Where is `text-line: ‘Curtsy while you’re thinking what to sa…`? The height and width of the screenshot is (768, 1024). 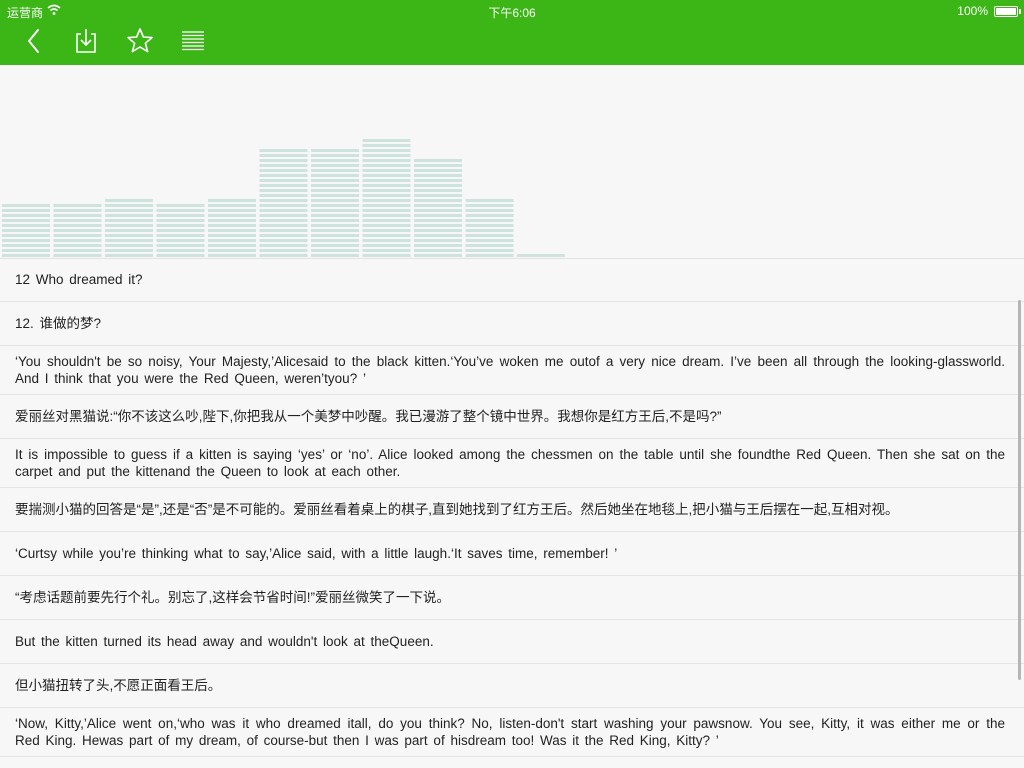 text-line: ‘Curtsy while you’re thinking what to sa… is located at coordinates (512, 554).